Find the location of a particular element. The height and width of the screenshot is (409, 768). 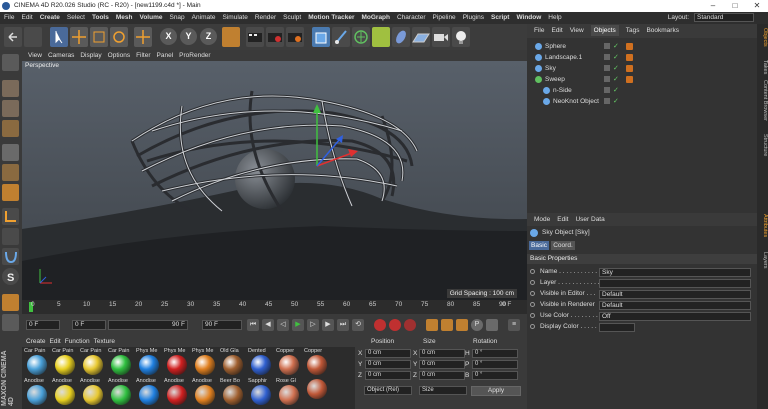

menu-simulate: Simulate is located at coordinates (235, 17).